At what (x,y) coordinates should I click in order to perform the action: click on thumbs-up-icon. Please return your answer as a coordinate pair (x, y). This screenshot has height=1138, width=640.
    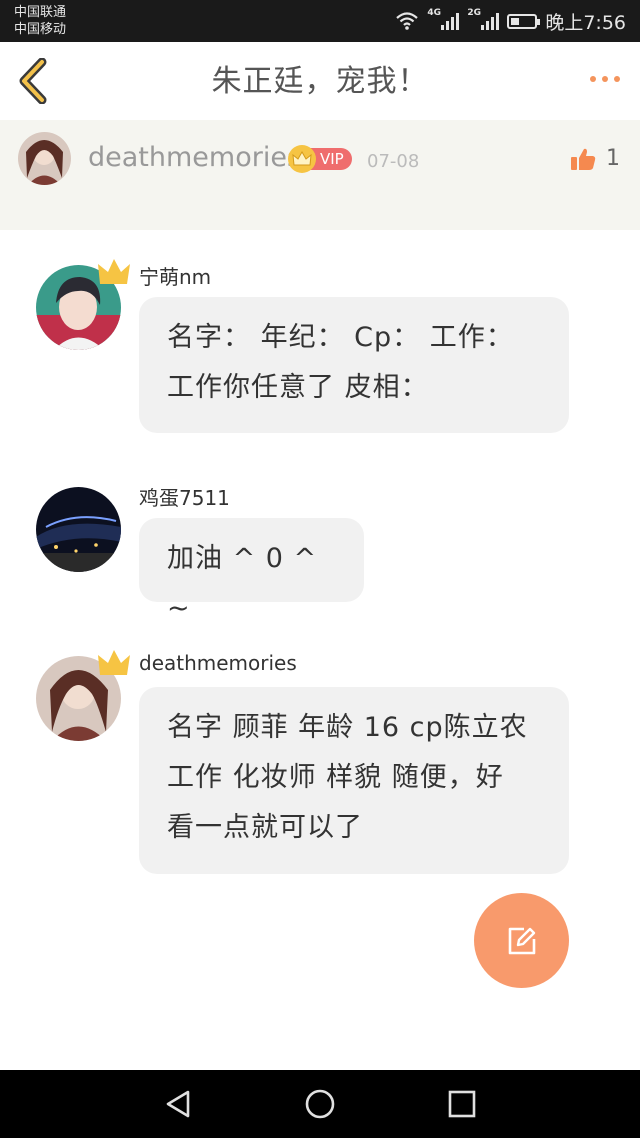
    Looking at the image, I should click on (583, 159).